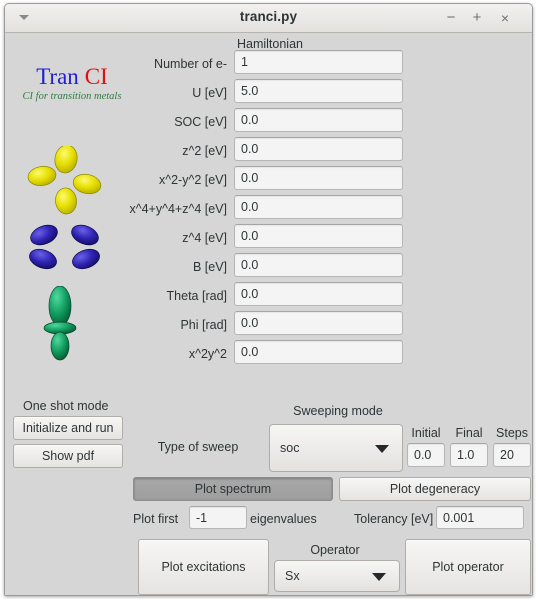 The width and height of the screenshot is (537, 599). What do you see at coordinates (64, 247) in the screenshot?
I see `d-orbital-blue-icon` at bounding box center [64, 247].